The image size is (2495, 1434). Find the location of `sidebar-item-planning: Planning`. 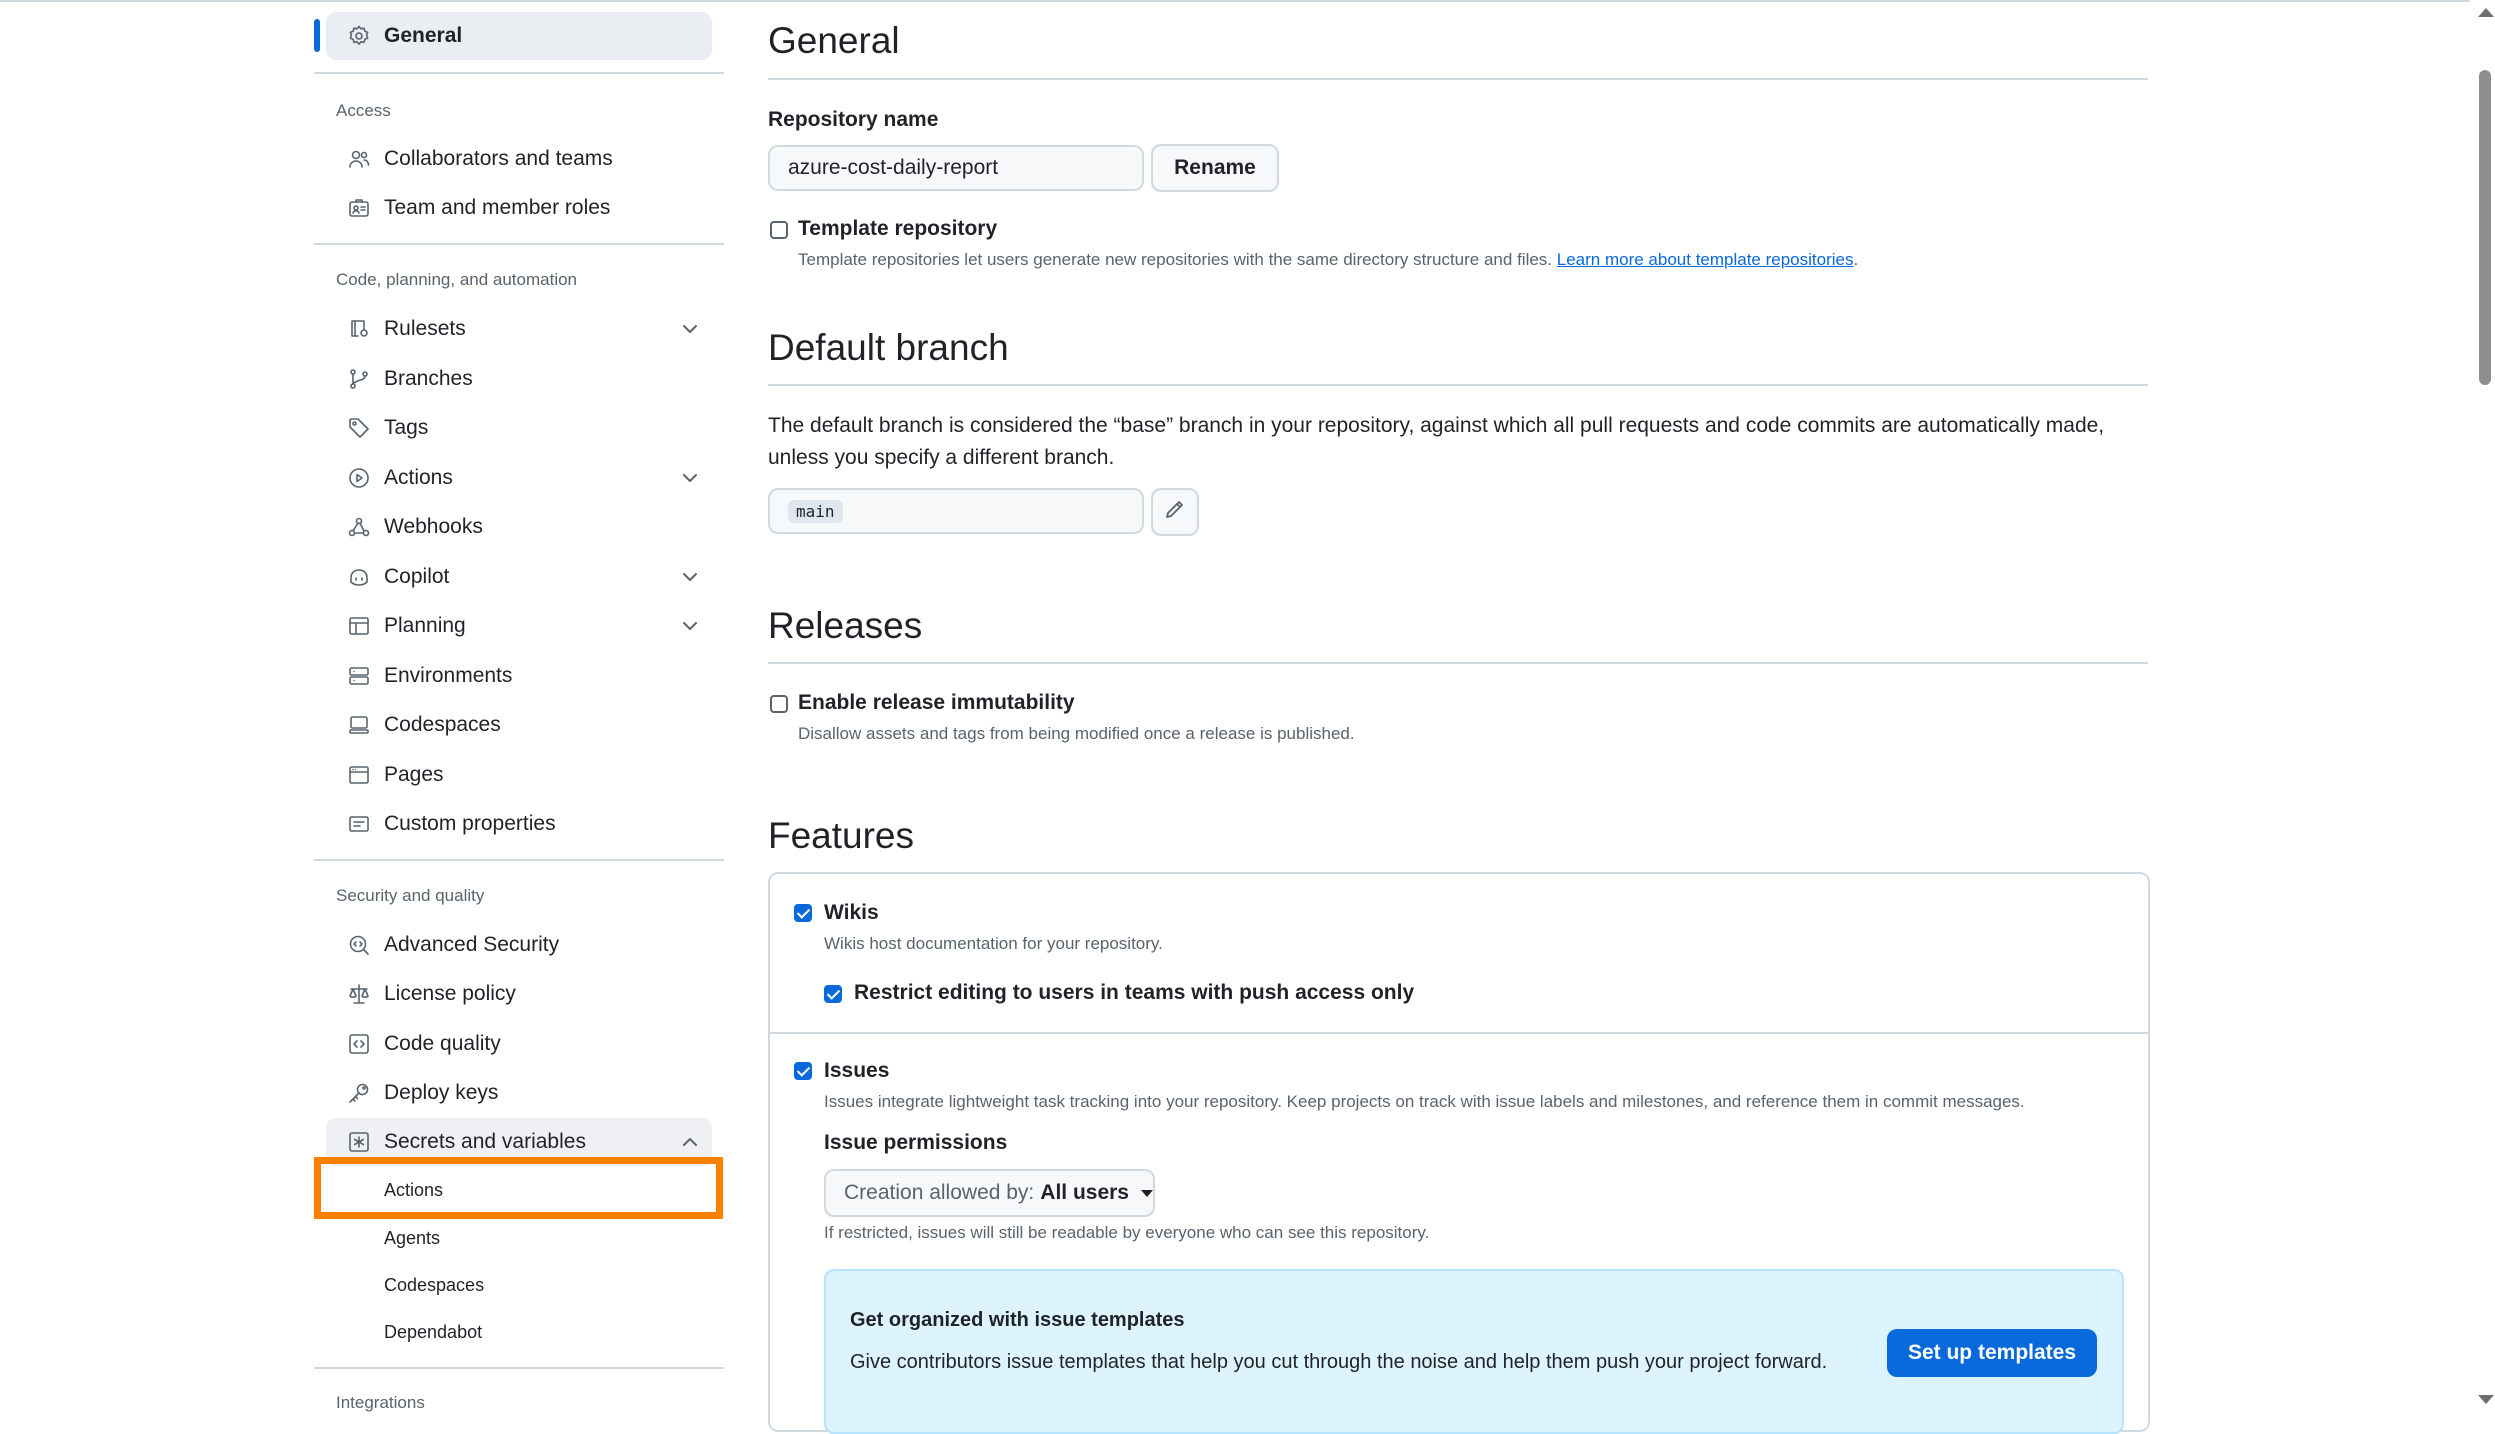

sidebar-item-planning: Planning is located at coordinates (519, 626).